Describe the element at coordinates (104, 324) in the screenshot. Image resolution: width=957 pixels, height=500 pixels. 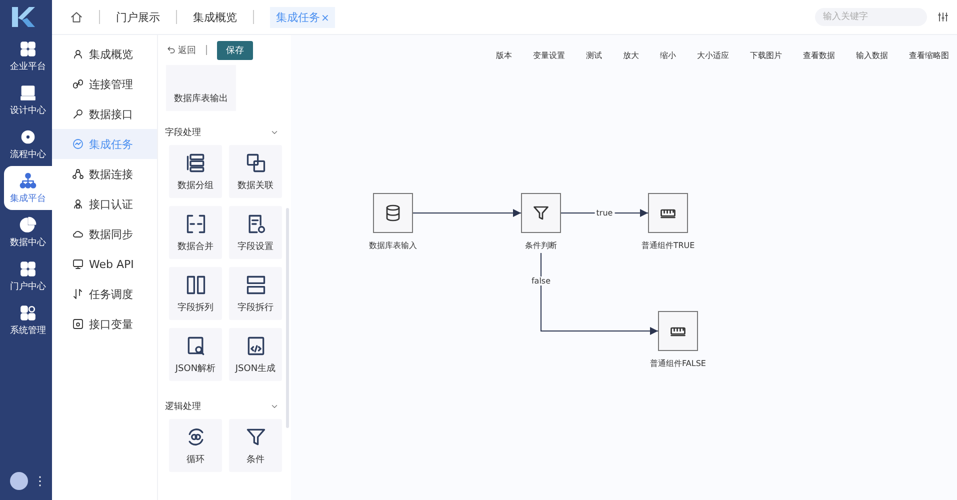
I see `menu-item: 接口变量` at that location.